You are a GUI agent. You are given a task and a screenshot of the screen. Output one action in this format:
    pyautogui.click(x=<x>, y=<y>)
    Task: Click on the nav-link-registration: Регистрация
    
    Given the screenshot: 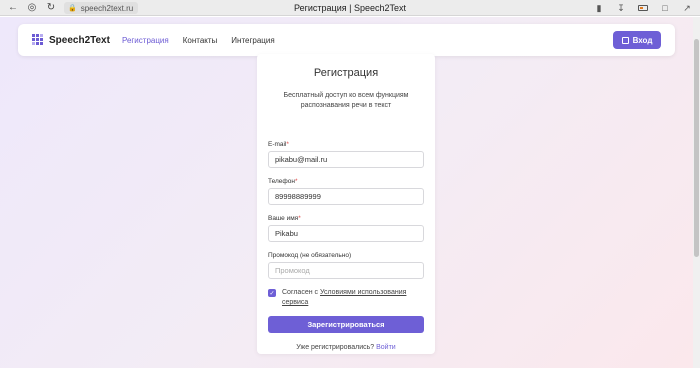 What is the action you would take?
    pyautogui.click(x=145, y=40)
    